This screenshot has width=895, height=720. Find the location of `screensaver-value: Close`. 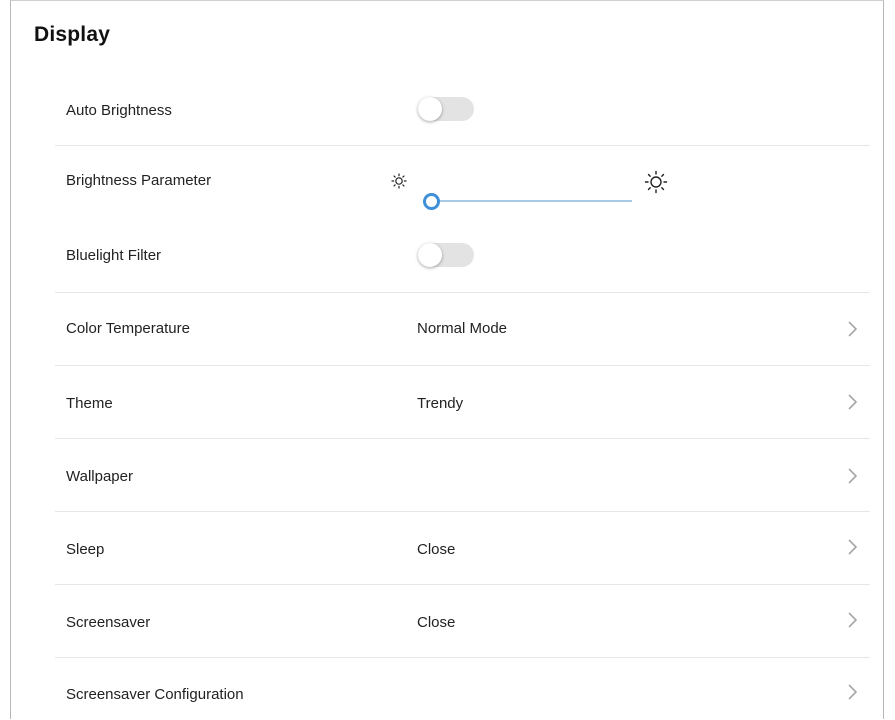

screensaver-value: Close is located at coordinates (436, 622).